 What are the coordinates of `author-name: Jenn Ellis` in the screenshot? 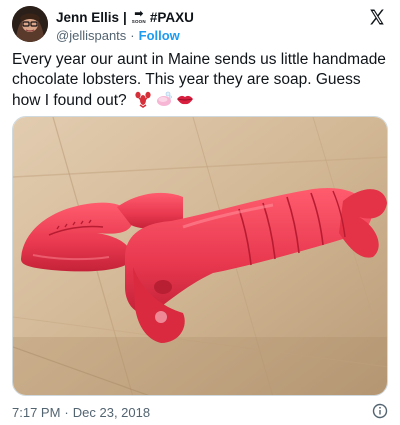 It's located at (87, 17).